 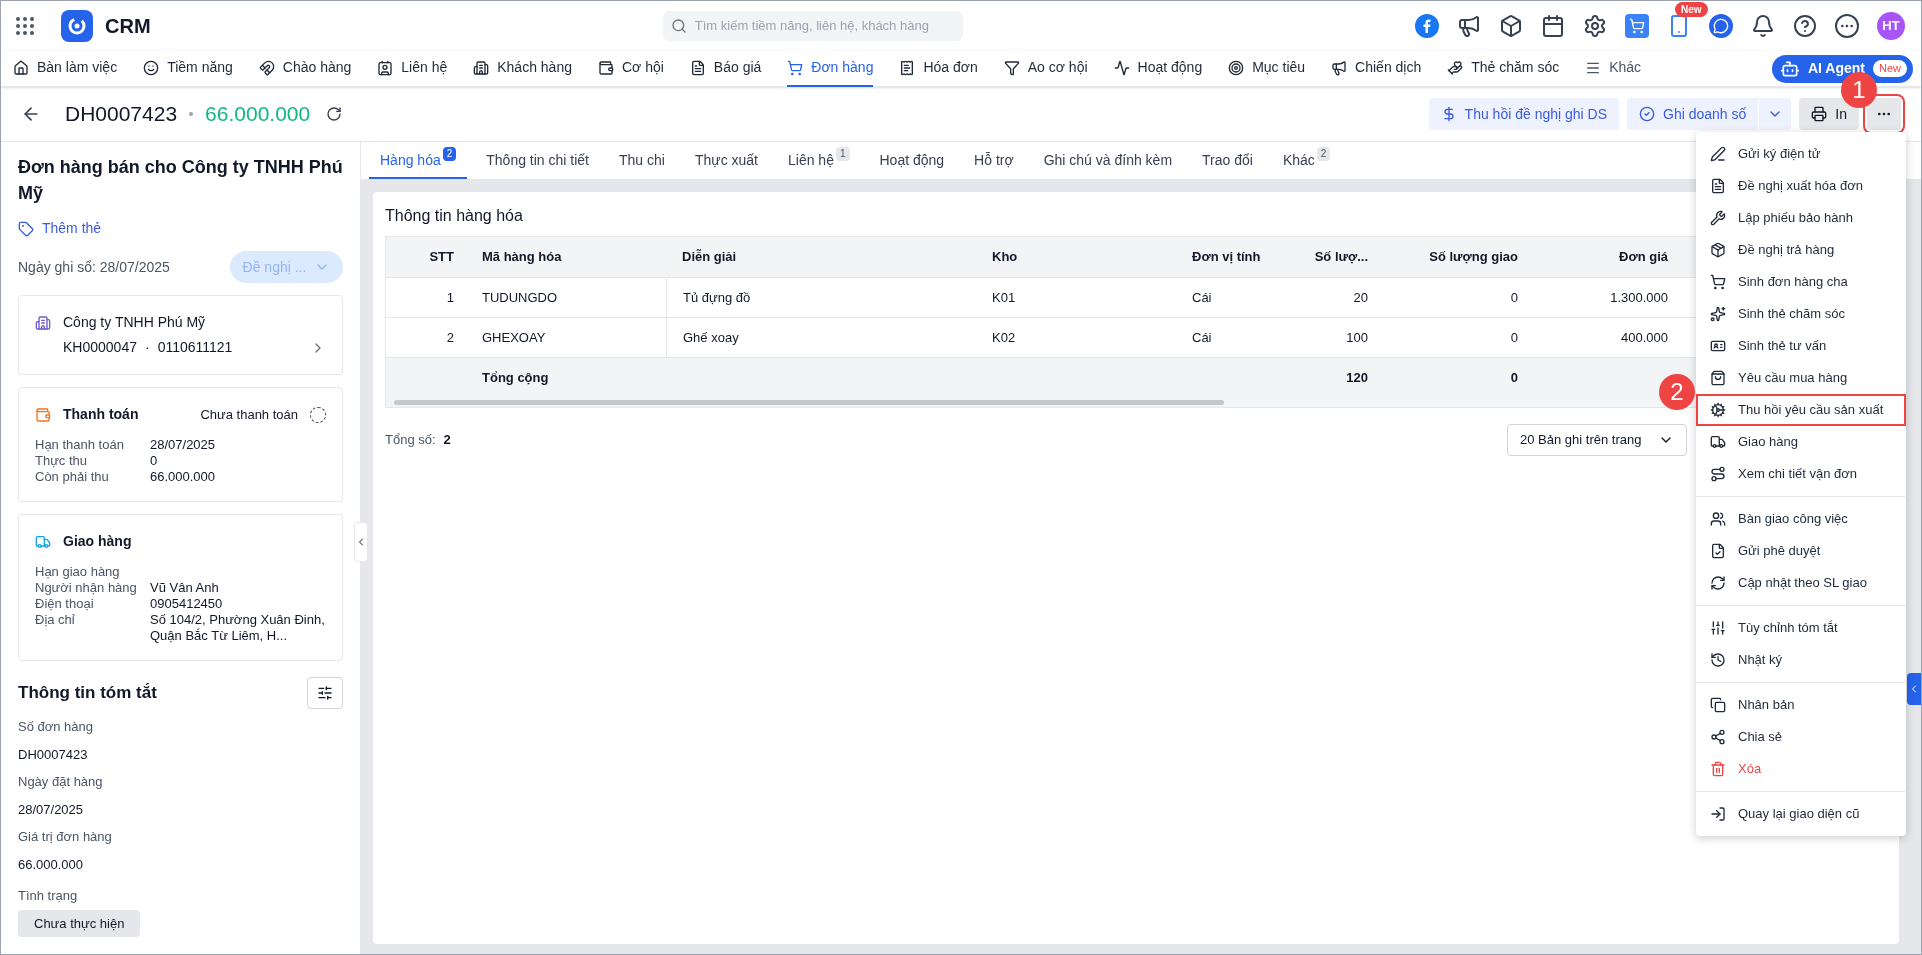 I want to click on field-label: Hạn giao hàng, so click(x=78, y=572).